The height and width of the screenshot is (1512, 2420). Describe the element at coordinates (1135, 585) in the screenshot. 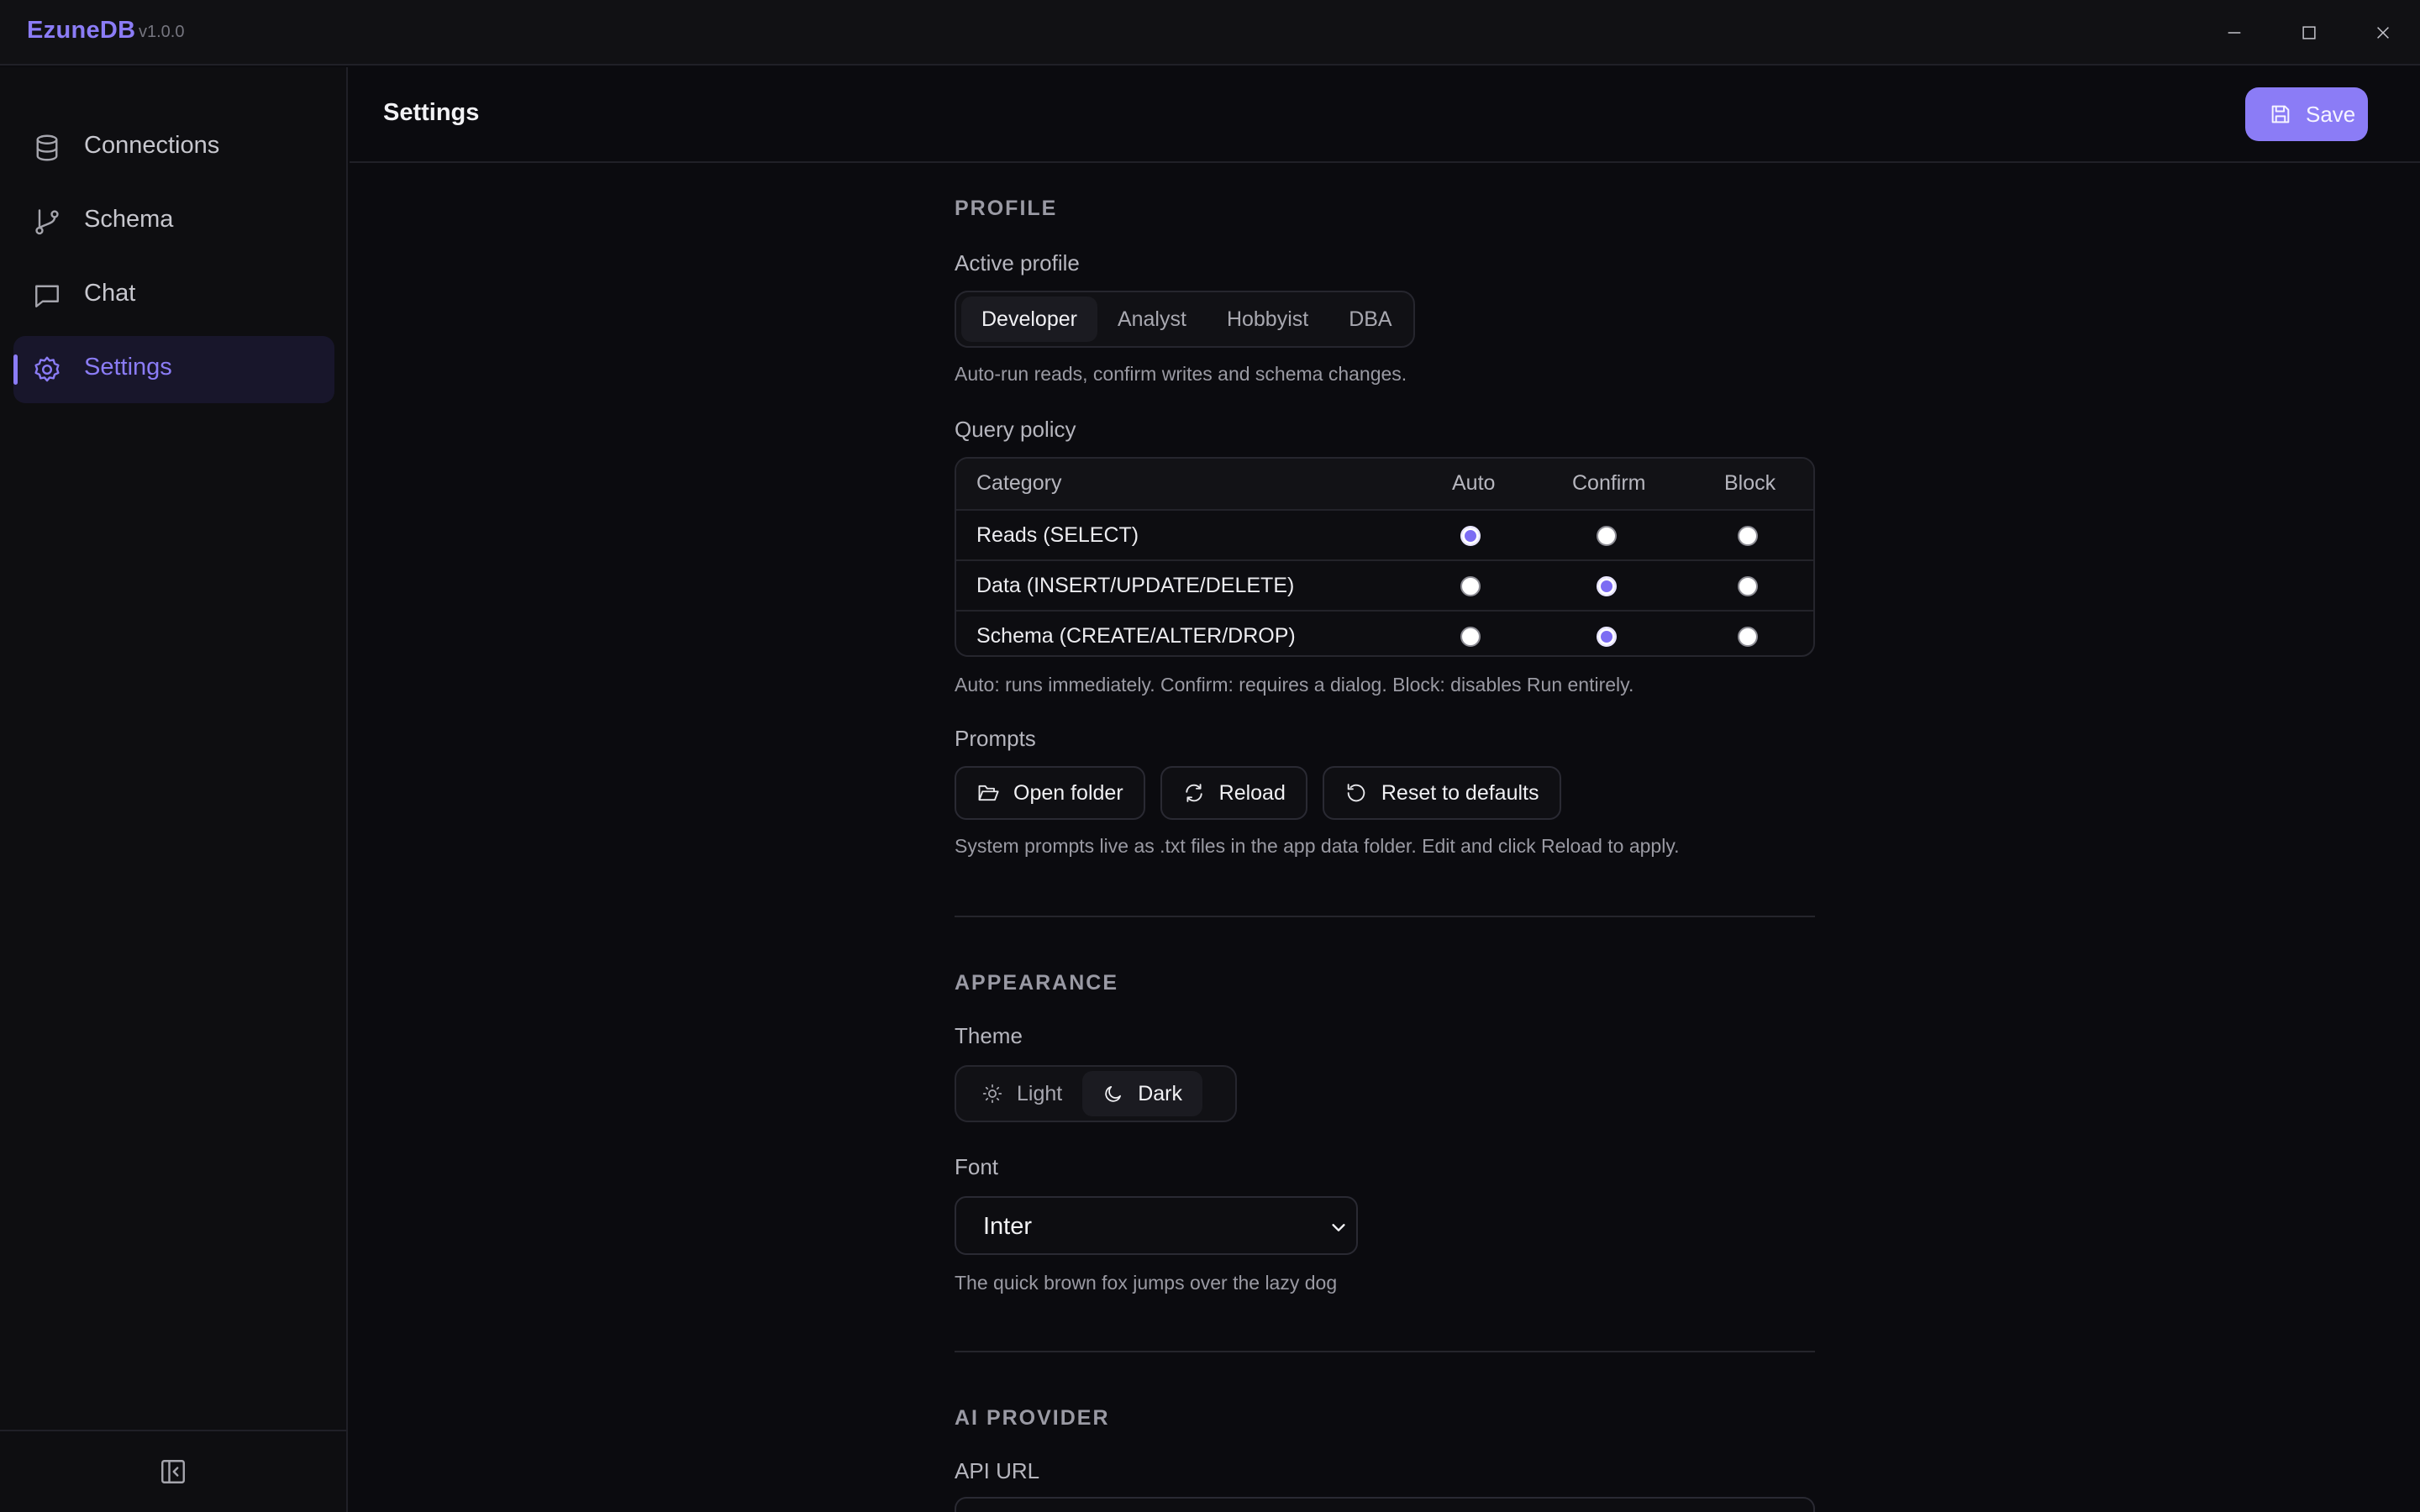

I see `policy-category: Data (INSERT/UPDATE/DELETE)` at that location.